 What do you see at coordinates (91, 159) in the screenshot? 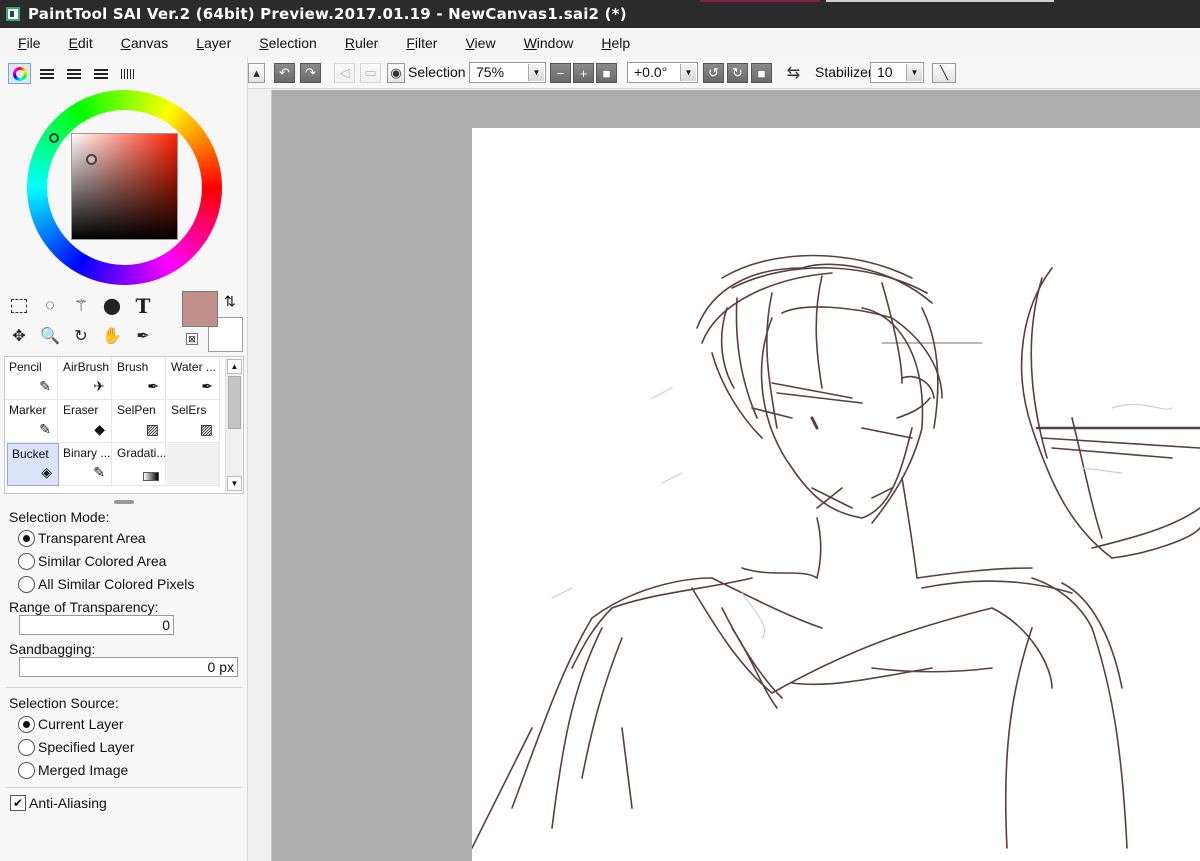
I see `sv-marker` at bounding box center [91, 159].